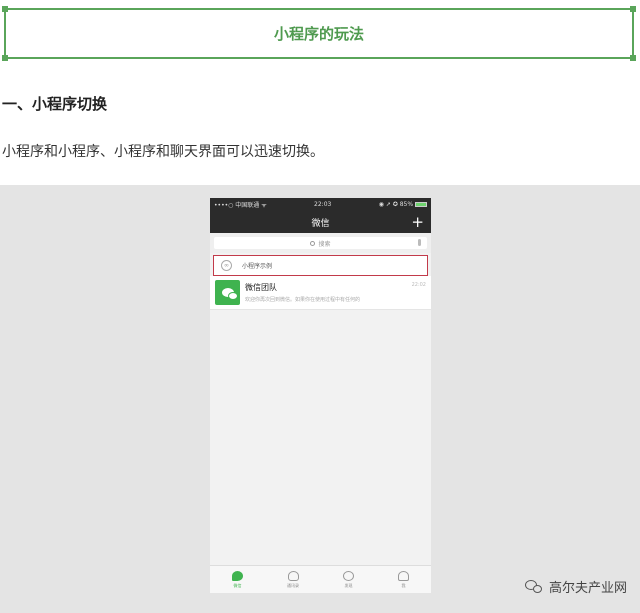 This screenshot has height=613, width=640. I want to click on search-input: 搜索, so click(320, 243).